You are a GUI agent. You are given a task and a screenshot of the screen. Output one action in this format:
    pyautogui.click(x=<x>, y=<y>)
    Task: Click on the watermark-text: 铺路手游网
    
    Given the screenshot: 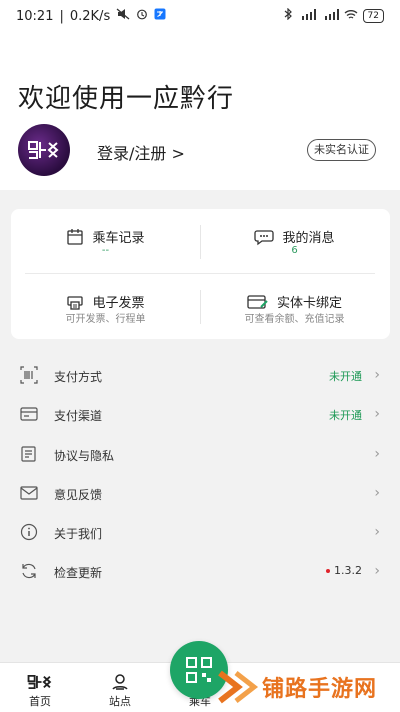 What is the action you would take?
    pyautogui.click(x=320, y=689)
    